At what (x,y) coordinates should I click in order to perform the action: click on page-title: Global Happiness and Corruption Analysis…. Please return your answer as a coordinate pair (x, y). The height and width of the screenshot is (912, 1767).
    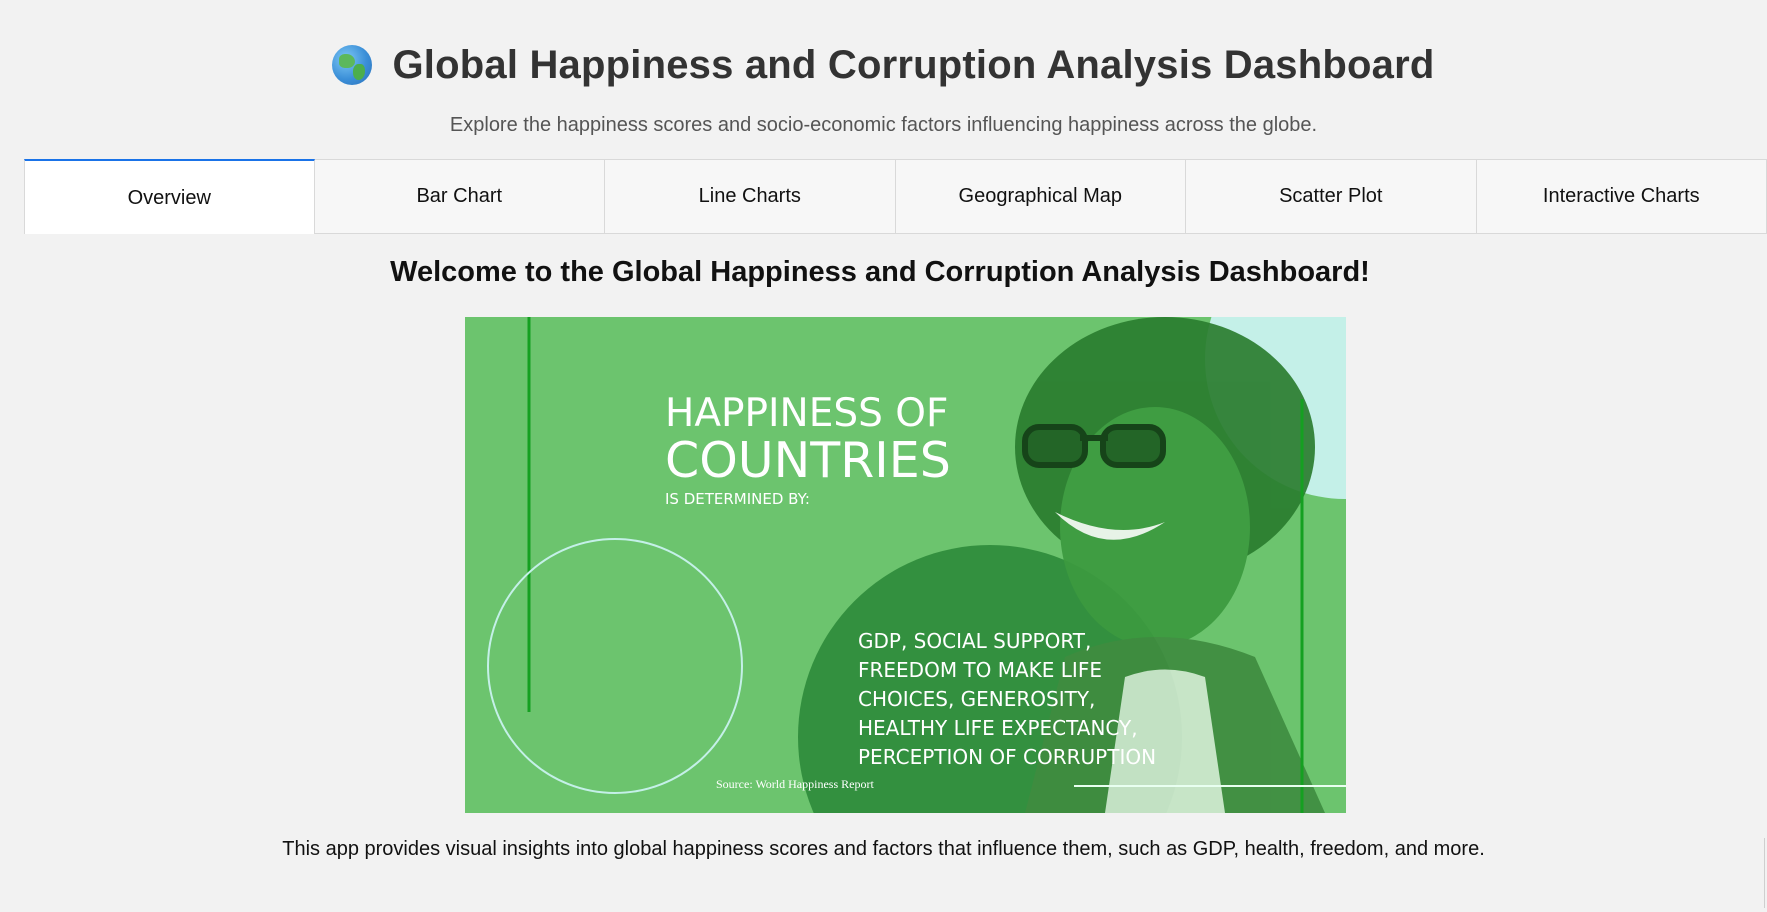
    Looking at the image, I should click on (913, 64).